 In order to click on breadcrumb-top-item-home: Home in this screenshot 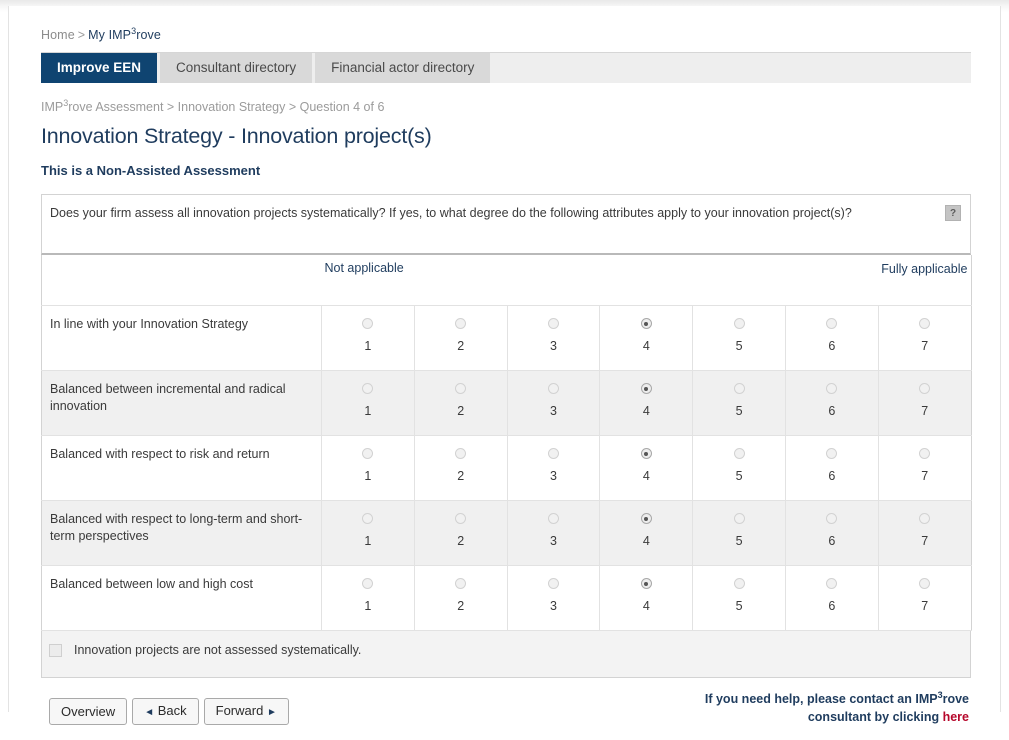, I will do `click(58, 35)`.